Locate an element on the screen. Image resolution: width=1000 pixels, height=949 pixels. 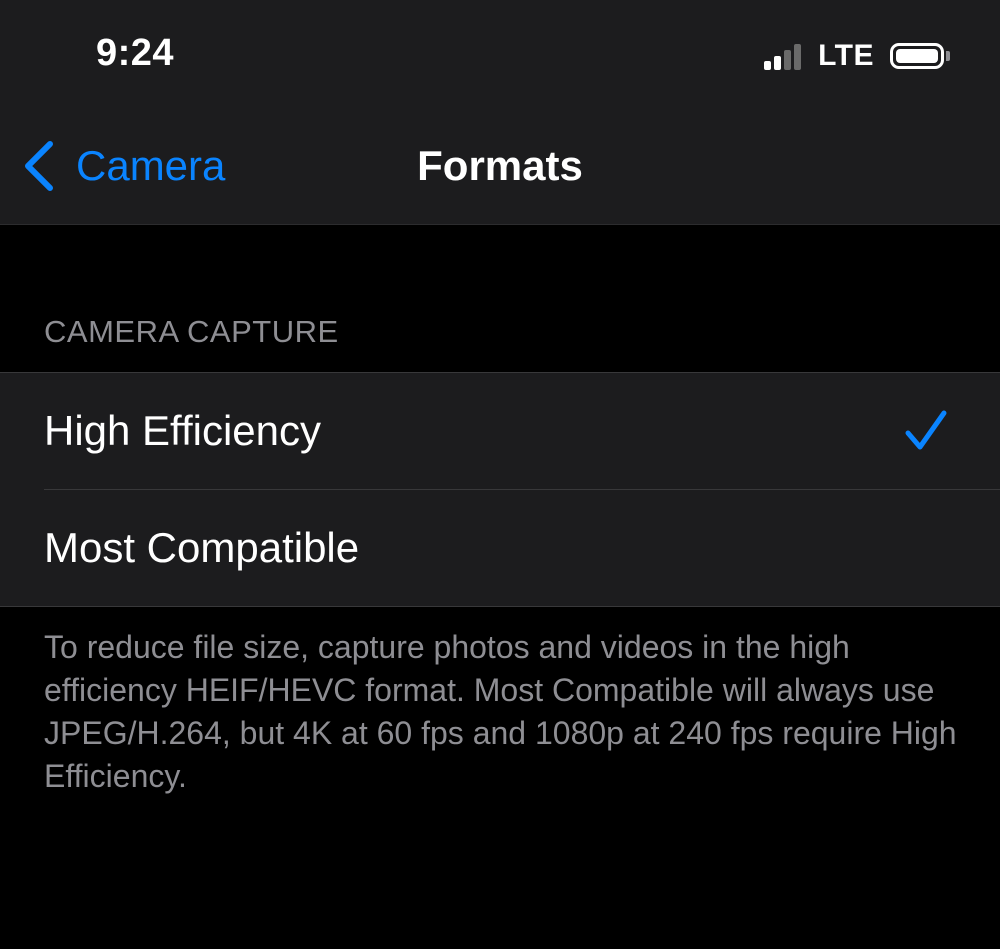
cellular-signal-icon is located at coordinates (784, 56).